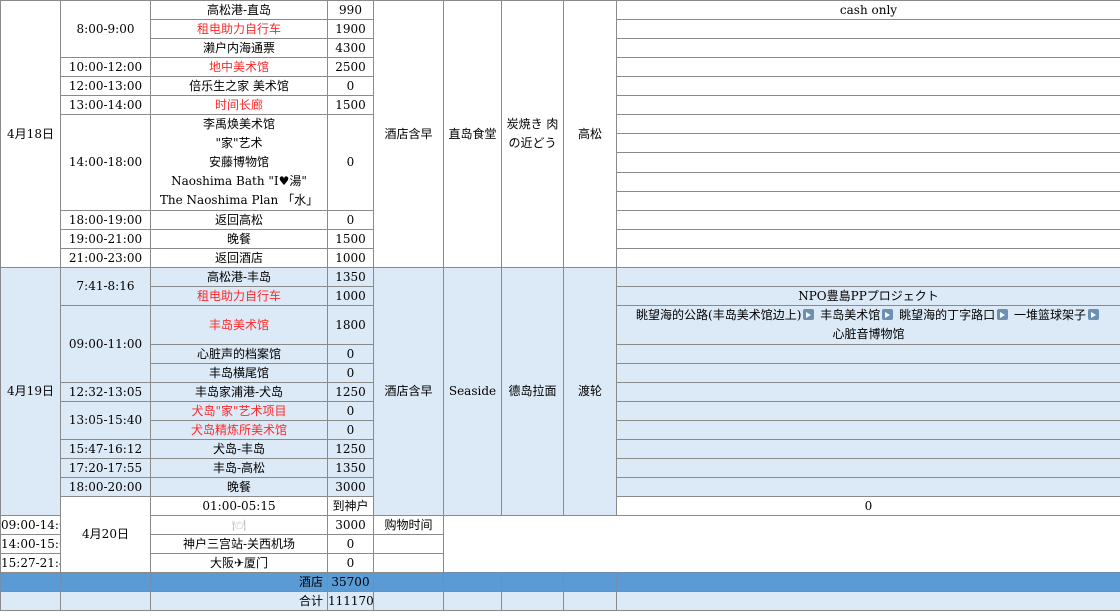 The height and width of the screenshot is (616, 1120). What do you see at coordinates (239, 506) in the screenshot?
I see `time-cell: 01:00-05:15` at bounding box center [239, 506].